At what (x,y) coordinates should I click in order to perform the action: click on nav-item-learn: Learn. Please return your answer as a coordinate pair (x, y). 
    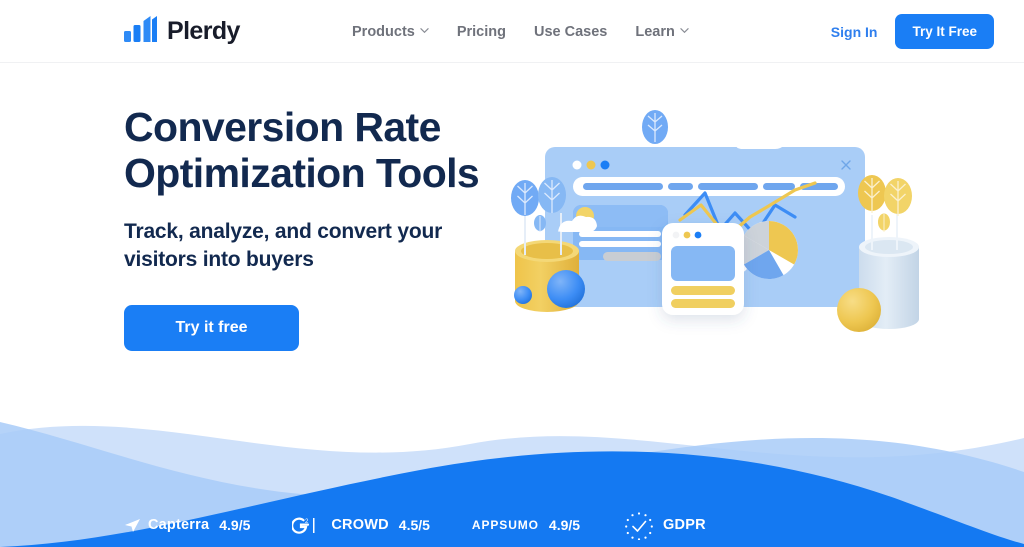
    Looking at the image, I should click on (662, 32).